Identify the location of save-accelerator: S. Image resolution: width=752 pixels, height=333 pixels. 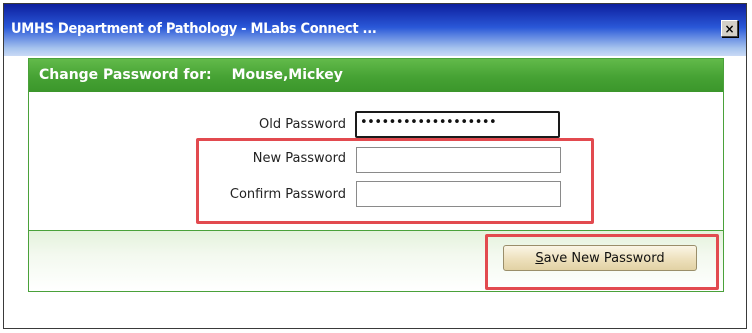
(539, 258).